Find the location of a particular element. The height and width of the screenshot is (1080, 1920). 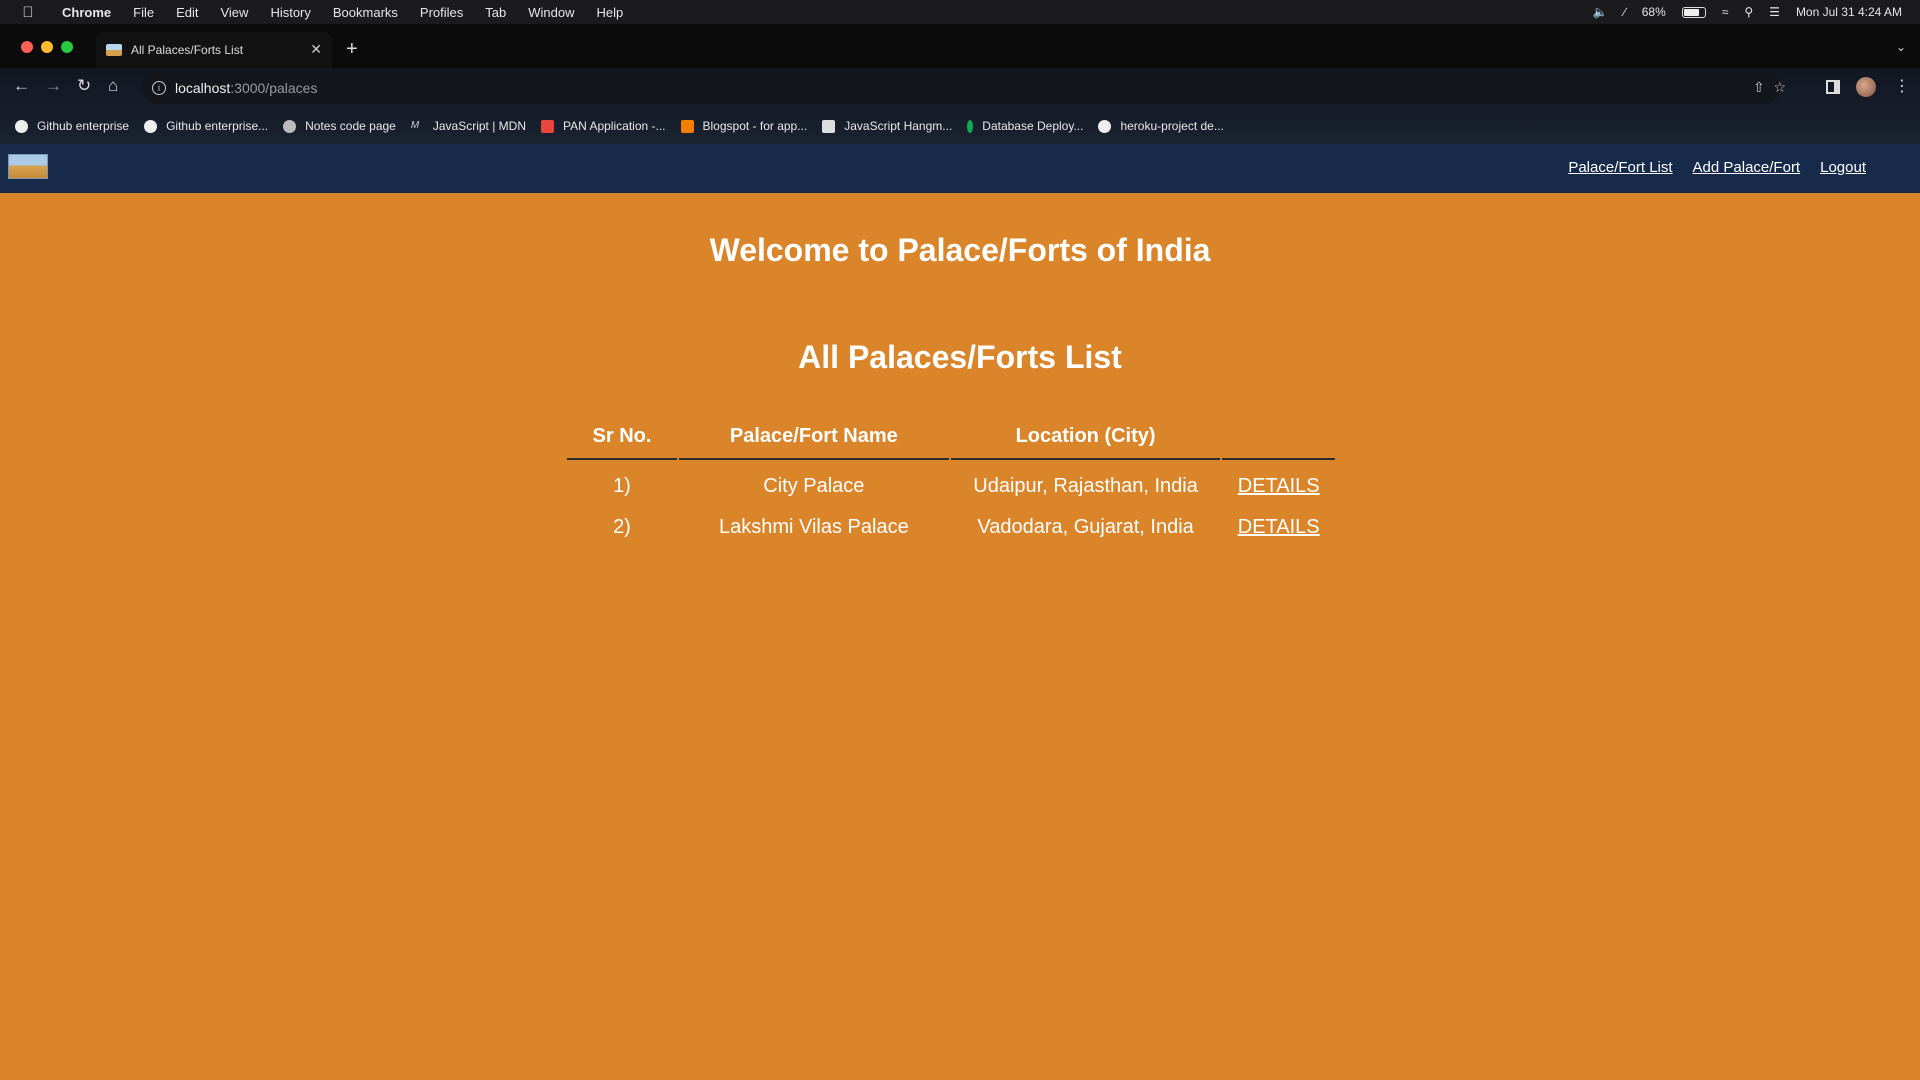

tab-active: All Palaces/Forts List ✕ is located at coordinates (214, 50).